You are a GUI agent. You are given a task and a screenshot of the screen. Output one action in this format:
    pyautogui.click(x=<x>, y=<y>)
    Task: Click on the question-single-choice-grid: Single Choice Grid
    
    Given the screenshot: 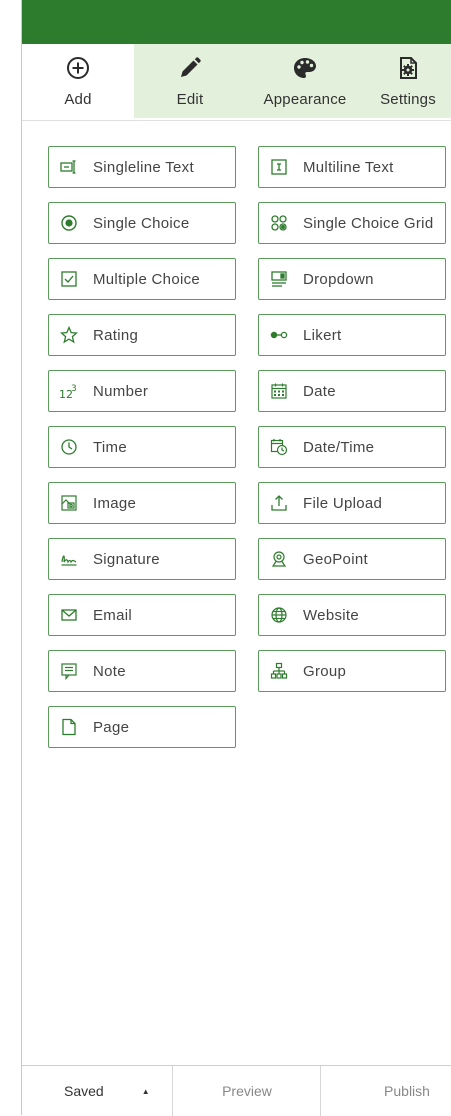 What is the action you would take?
    pyautogui.click(x=352, y=223)
    